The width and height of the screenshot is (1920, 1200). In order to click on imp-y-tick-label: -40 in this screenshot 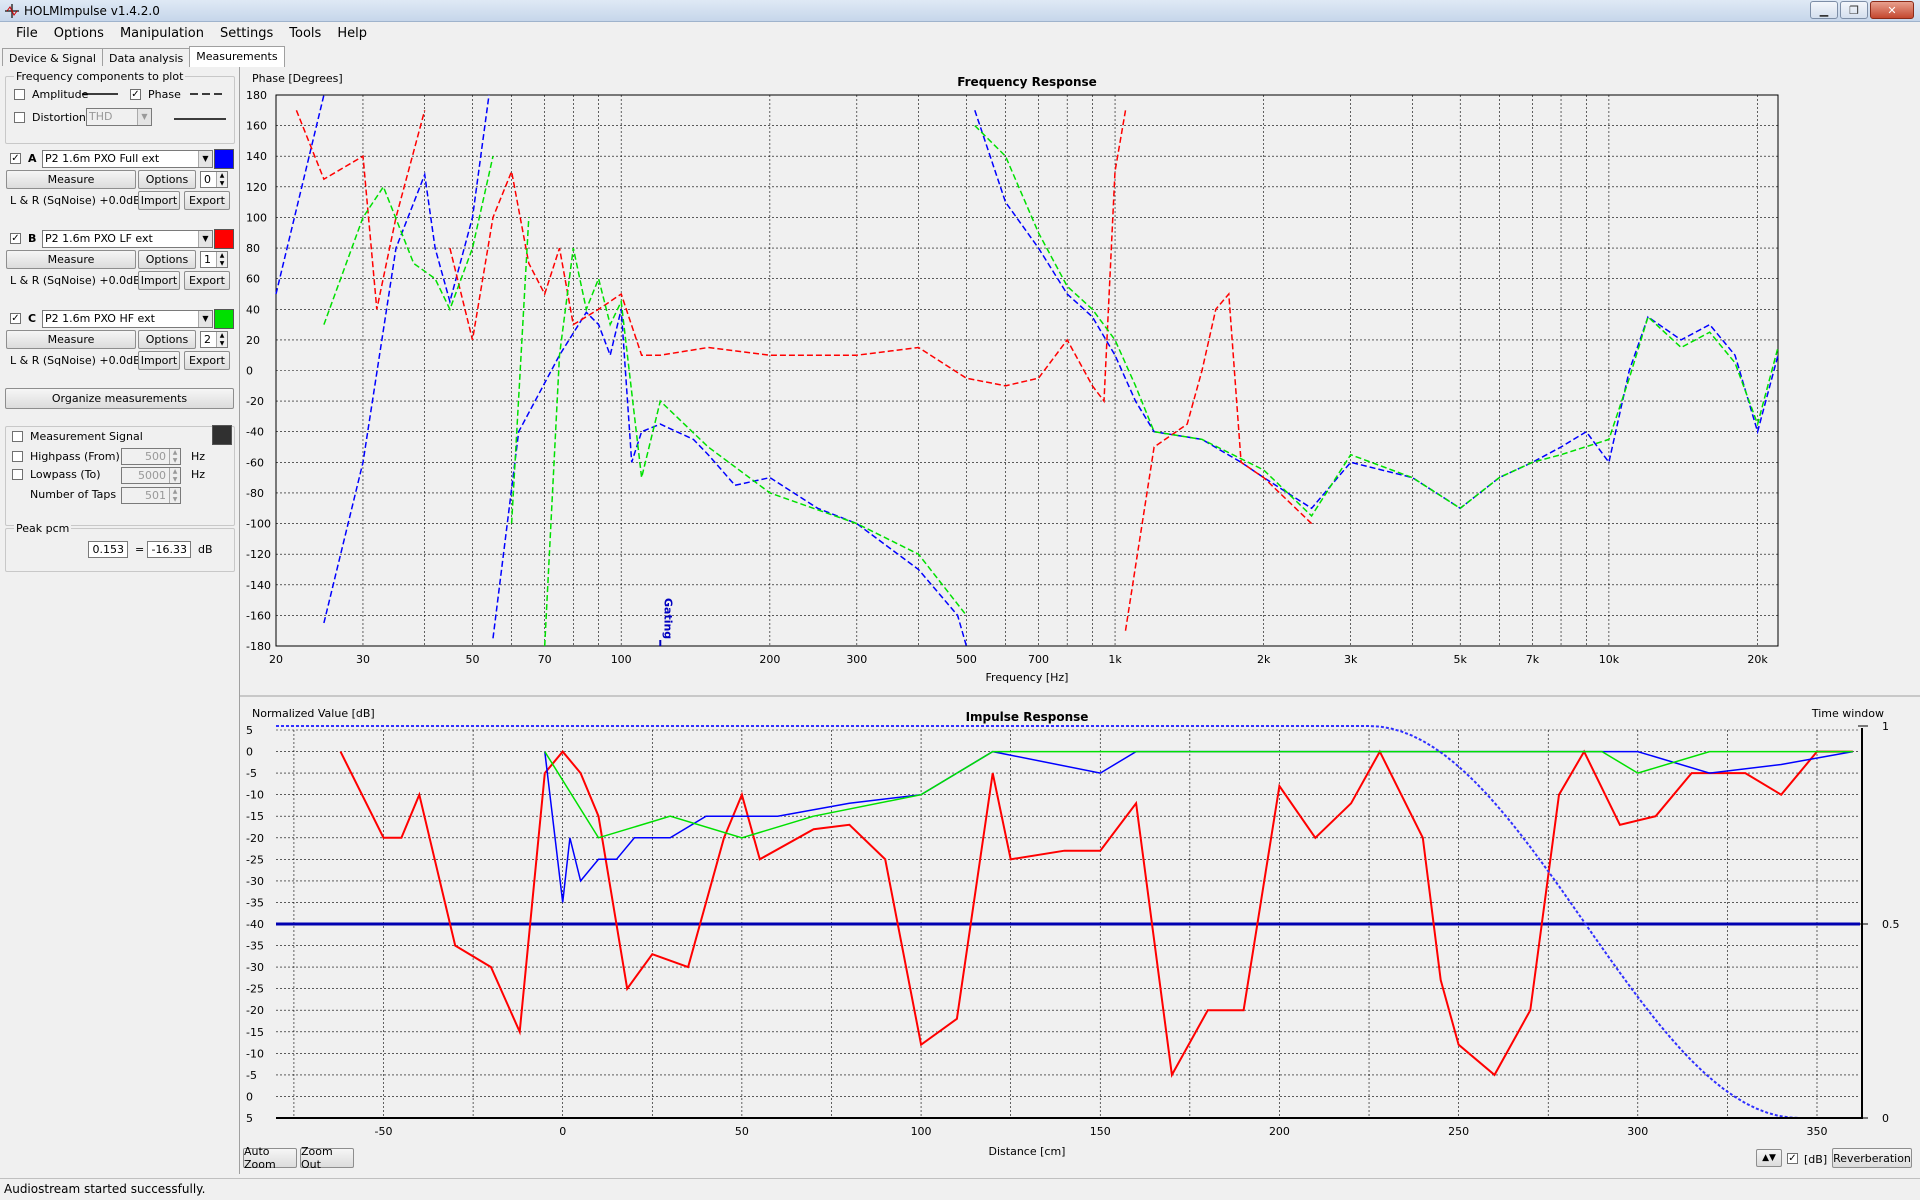, I will do `click(255, 924)`.